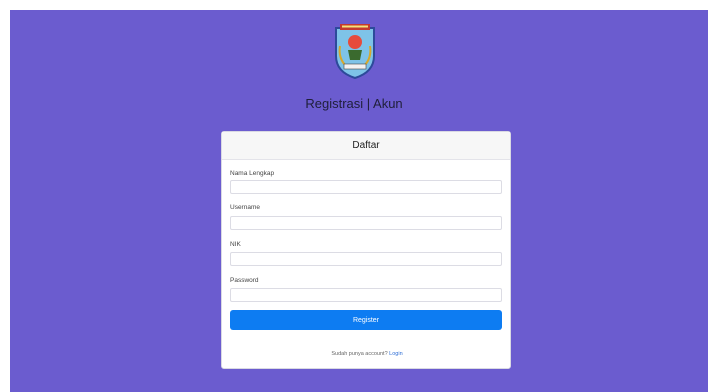 This screenshot has width=708, height=392. Describe the element at coordinates (359, 354) in the screenshot. I see `login-prompt-text: Sudah punya account?` at that location.